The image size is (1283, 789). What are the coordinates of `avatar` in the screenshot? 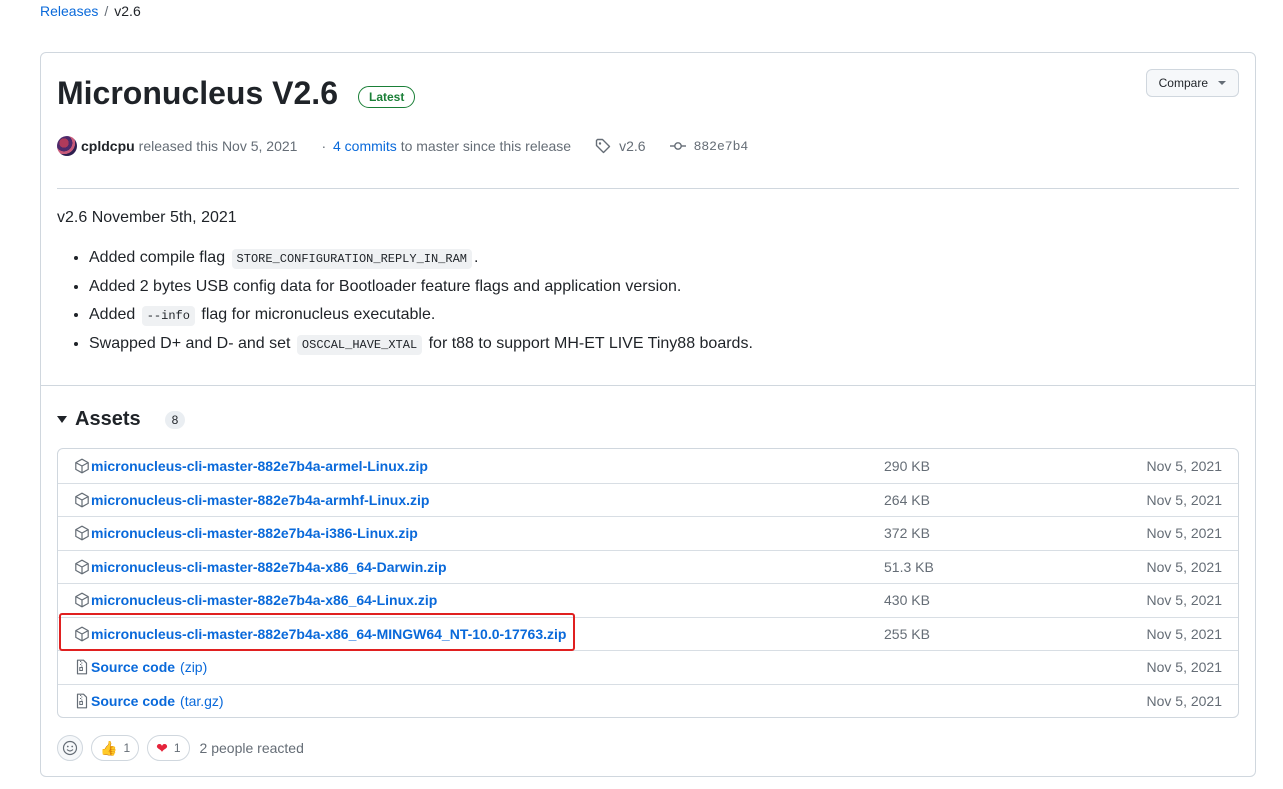 It's located at (67, 146).